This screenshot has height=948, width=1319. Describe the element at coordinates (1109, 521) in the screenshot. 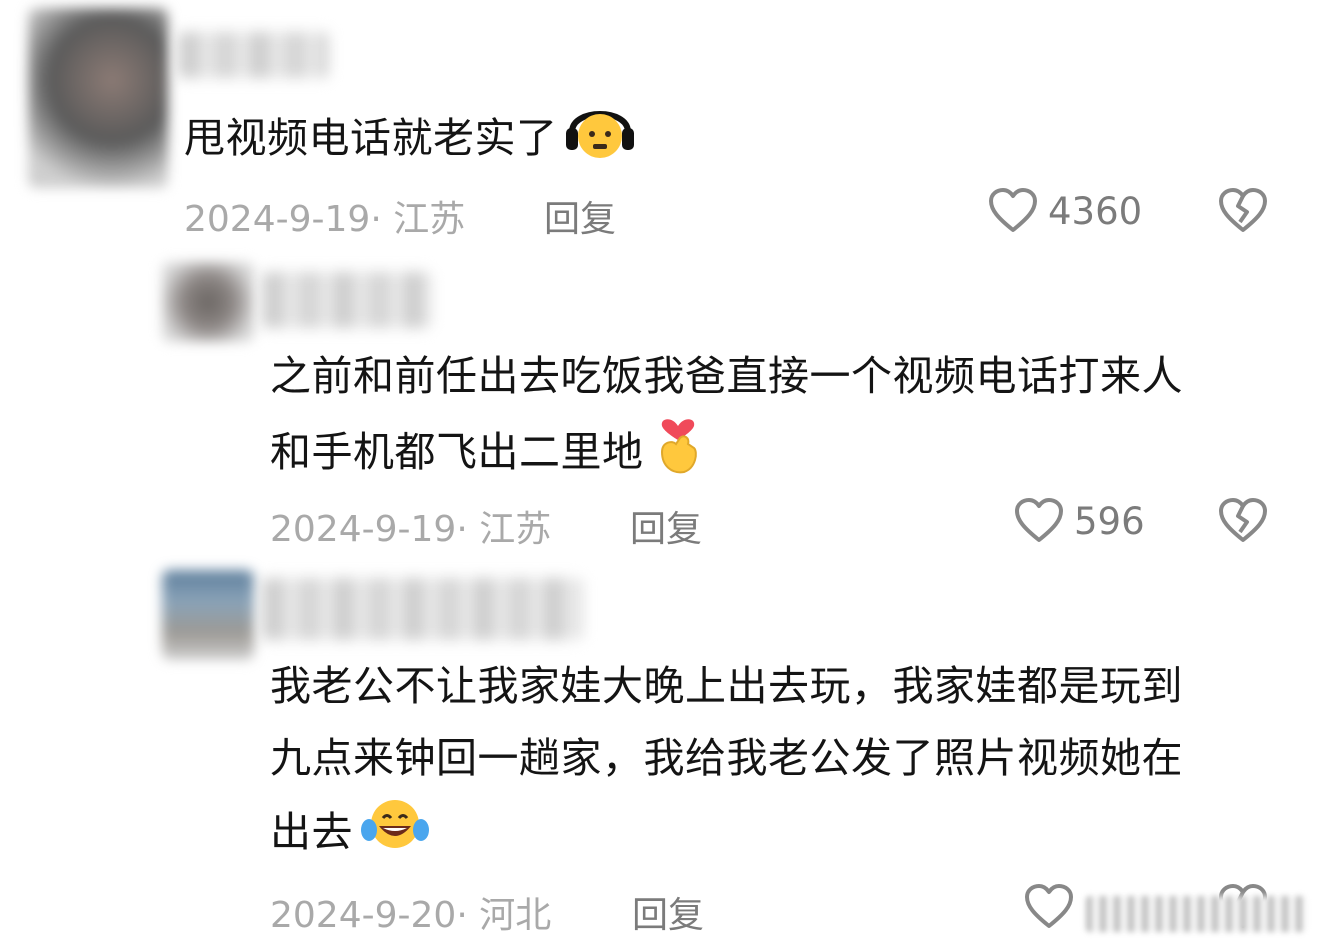

I see `like-count: 596` at that location.